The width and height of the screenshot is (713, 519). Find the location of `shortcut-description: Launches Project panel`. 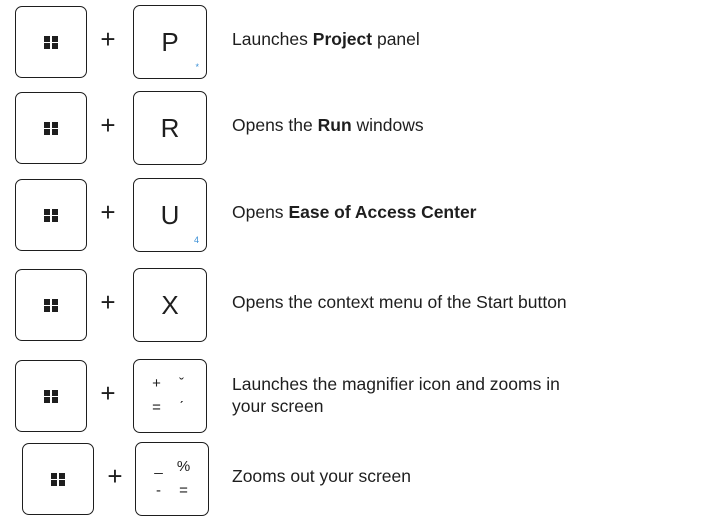

shortcut-description: Launches Project panel is located at coordinates (326, 39).